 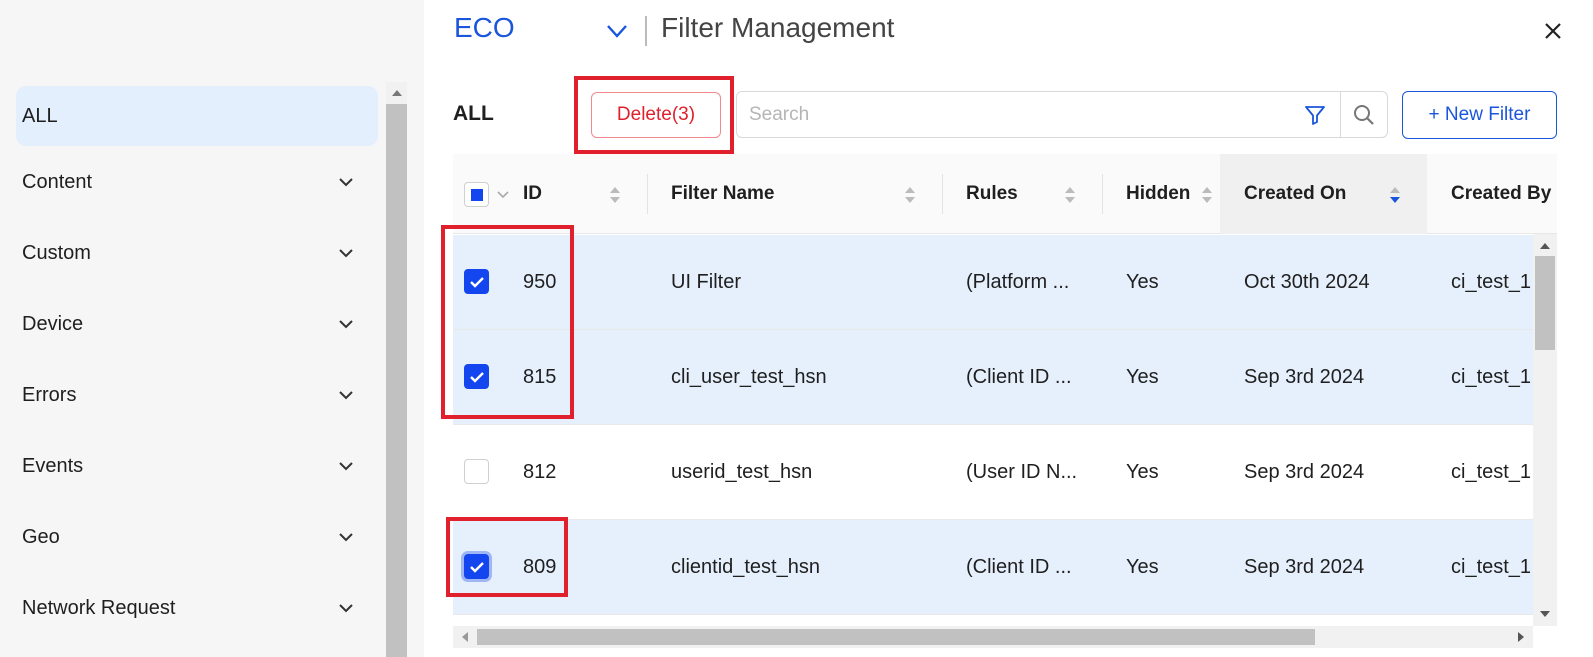 What do you see at coordinates (1395, 195) in the screenshot?
I see `sort-descending-icon` at bounding box center [1395, 195].